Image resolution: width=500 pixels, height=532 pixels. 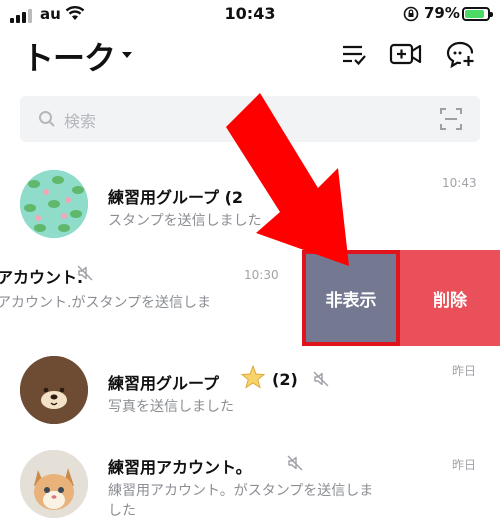 I want to click on rotation-lock-icon, so click(x=411, y=14).